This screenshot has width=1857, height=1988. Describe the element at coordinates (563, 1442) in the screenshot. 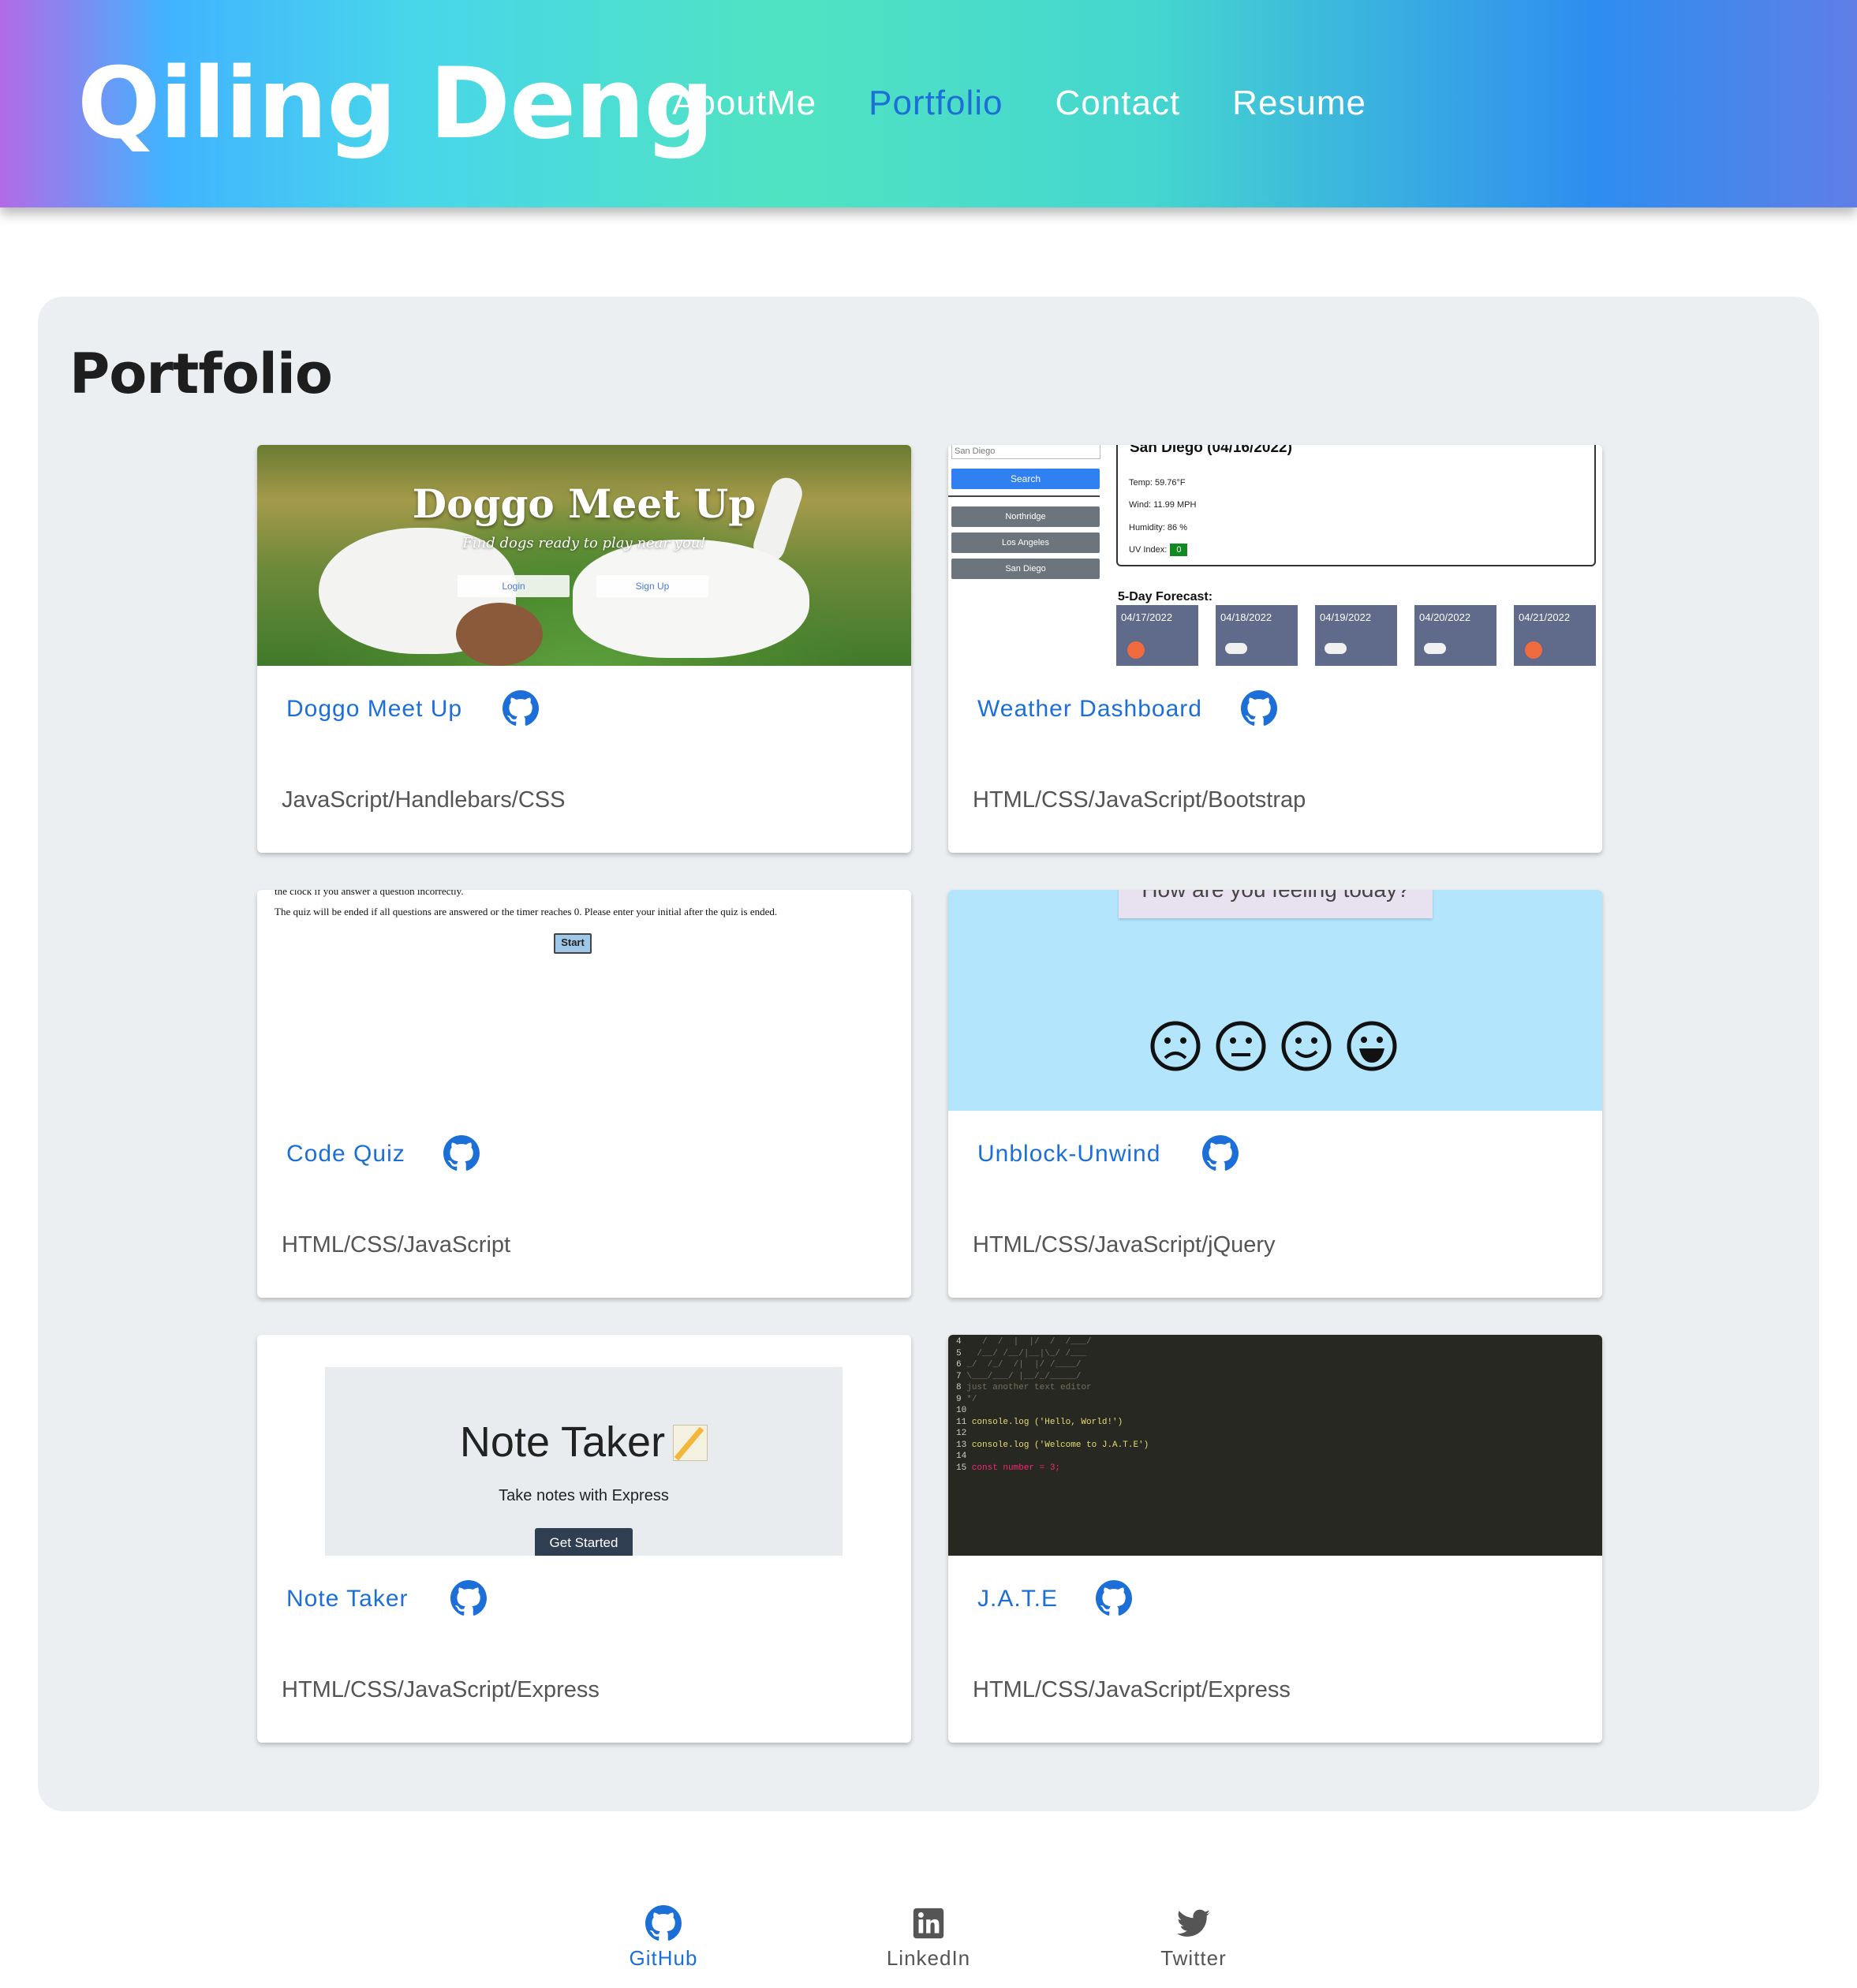

I see `note-hero-title-text: Note Taker` at that location.